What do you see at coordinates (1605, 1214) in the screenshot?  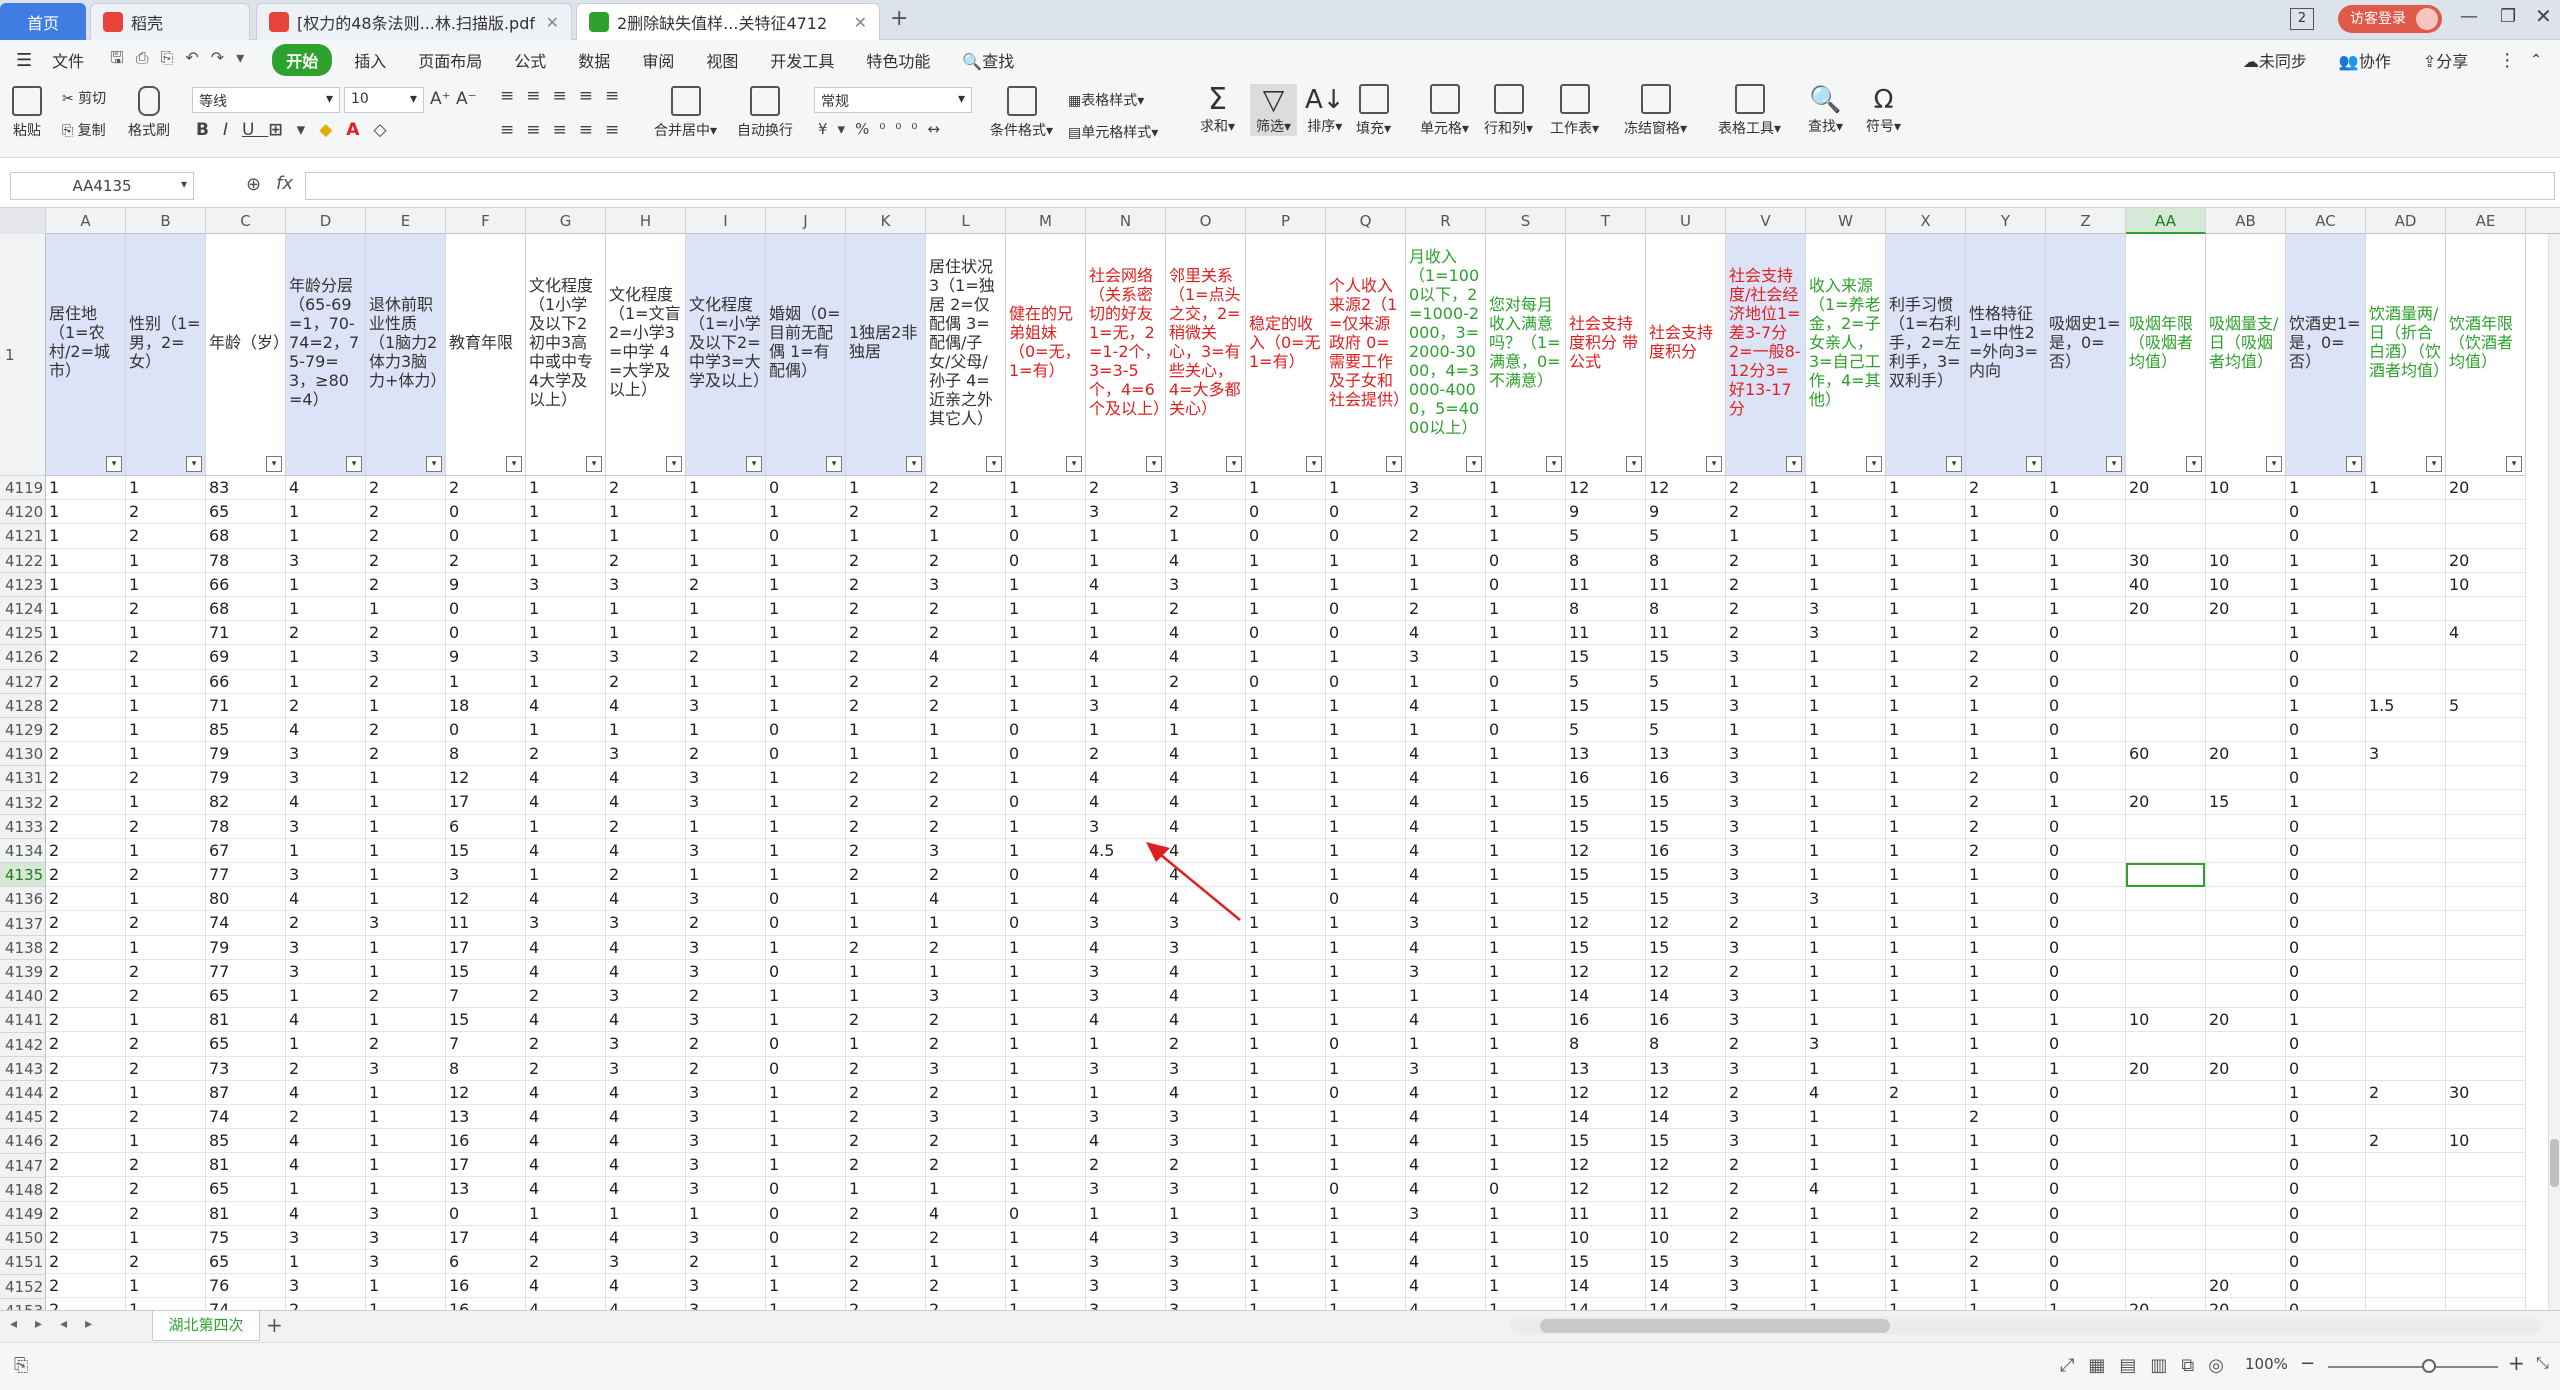 I see `cell: 11` at bounding box center [1605, 1214].